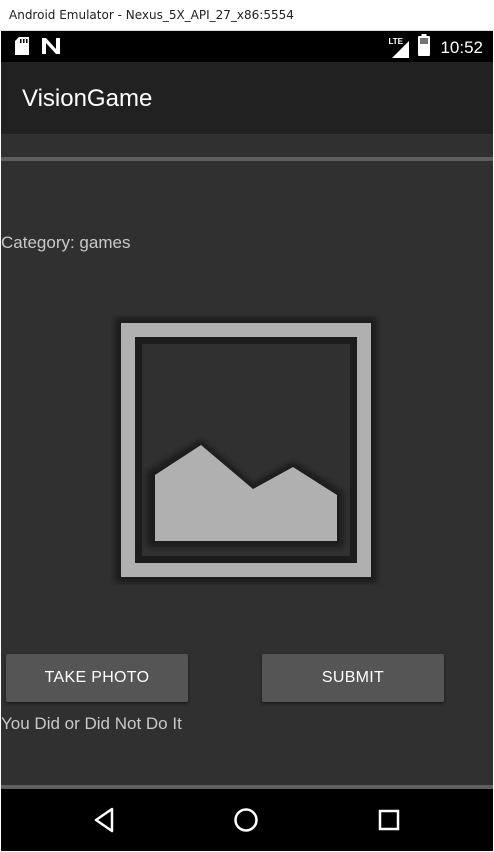  What do you see at coordinates (389, 820) in the screenshot?
I see `recents-icon` at bounding box center [389, 820].